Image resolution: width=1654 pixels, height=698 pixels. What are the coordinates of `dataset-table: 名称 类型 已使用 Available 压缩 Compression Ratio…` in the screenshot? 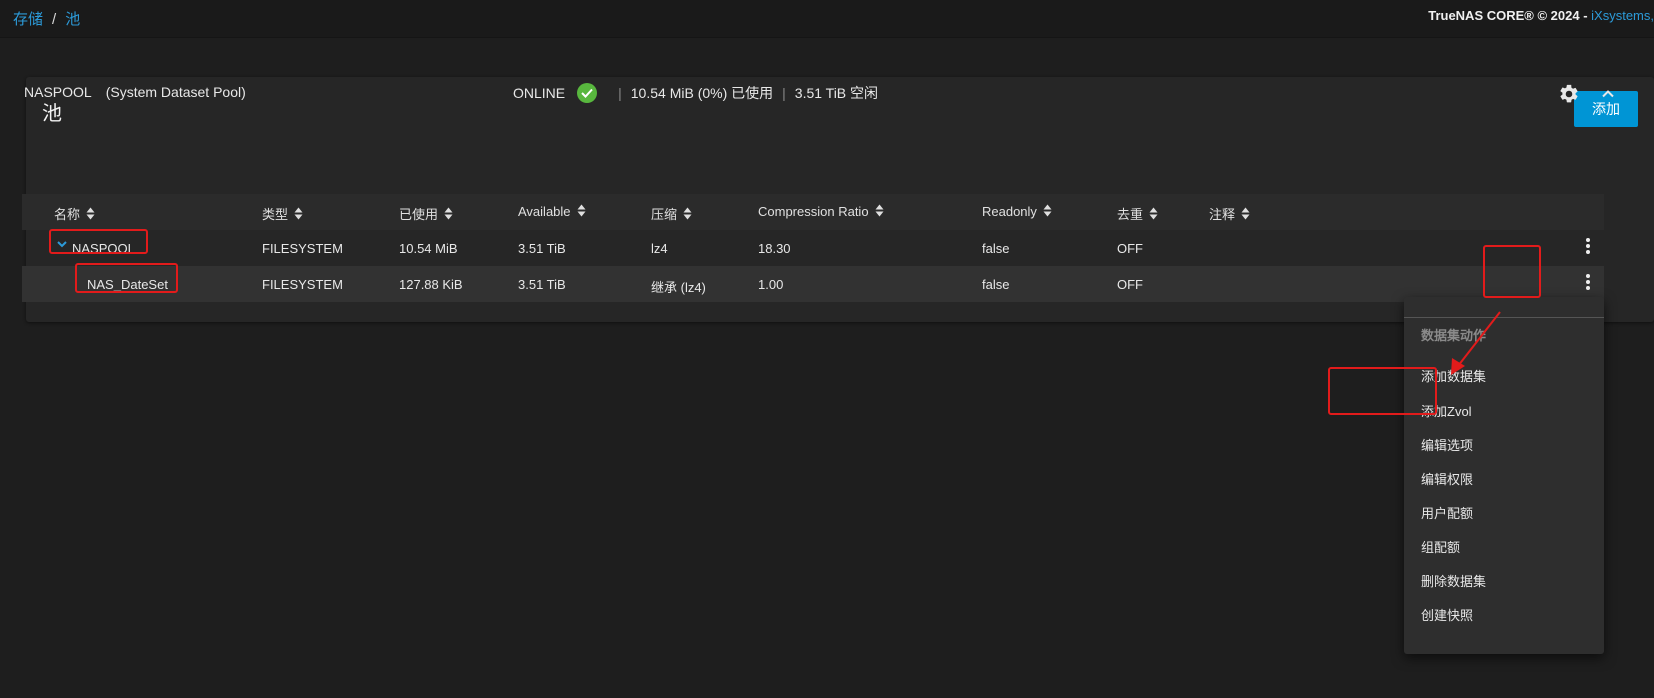 It's located at (813, 248).